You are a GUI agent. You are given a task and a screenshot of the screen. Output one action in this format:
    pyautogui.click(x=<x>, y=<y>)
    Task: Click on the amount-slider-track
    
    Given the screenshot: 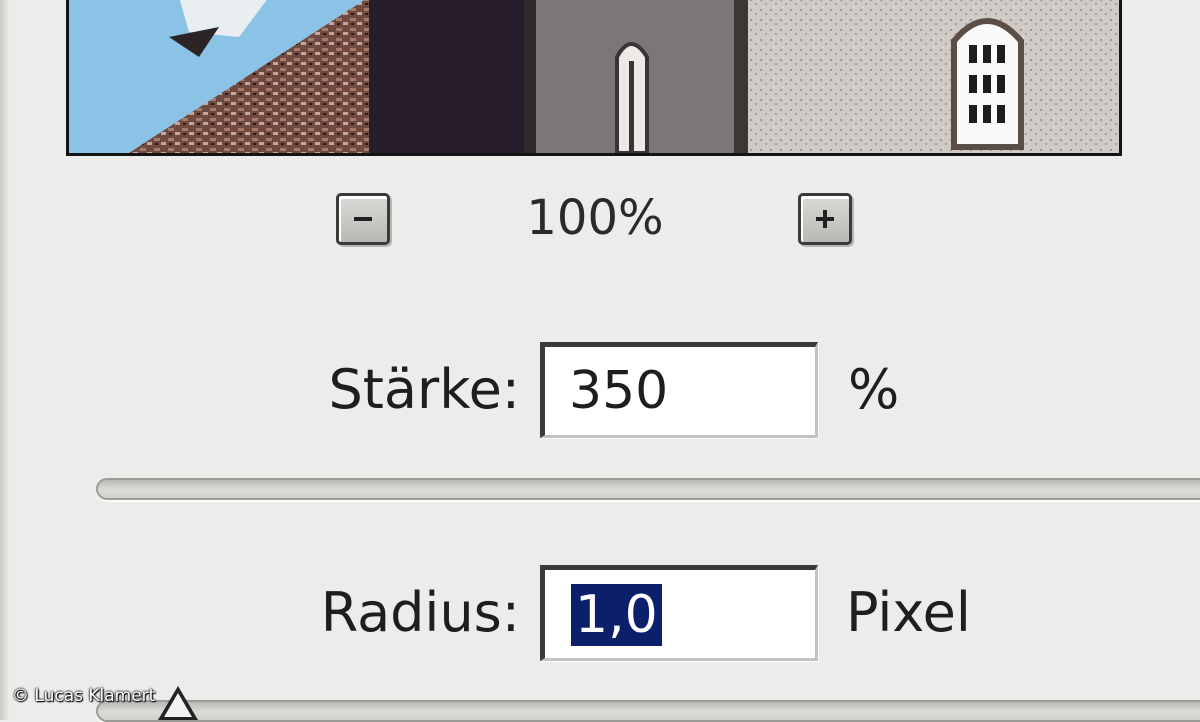 What is the action you would take?
    pyautogui.click(x=648, y=489)
    